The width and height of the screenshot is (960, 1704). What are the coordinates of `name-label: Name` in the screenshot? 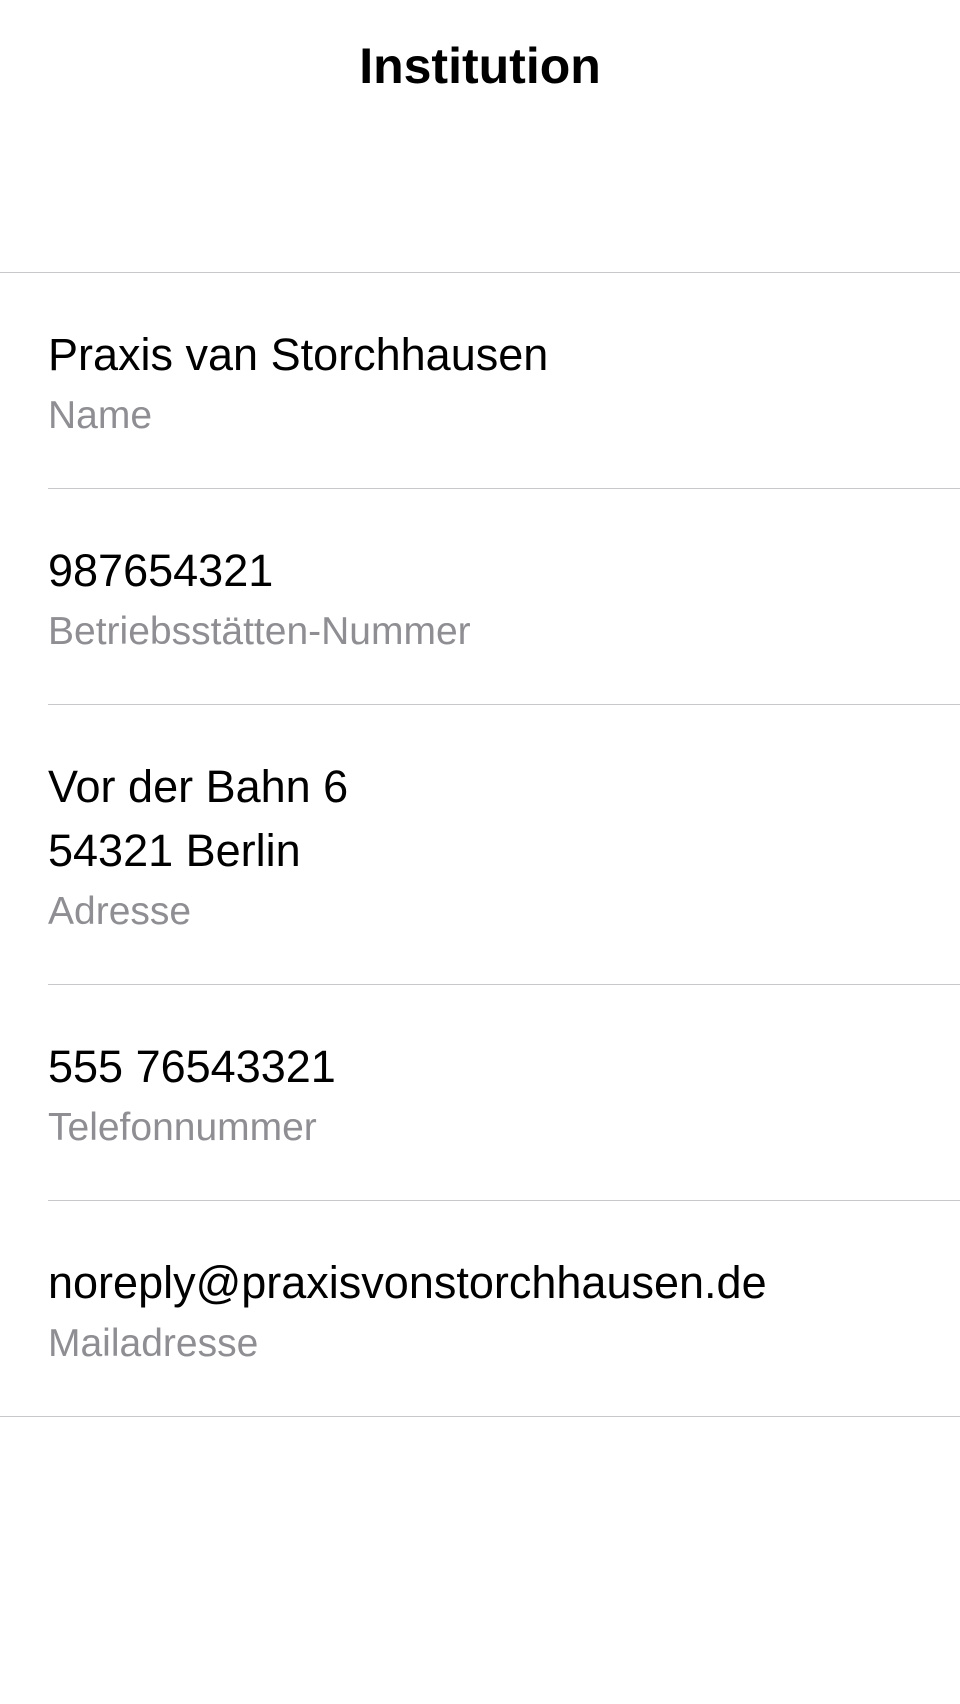 It's located at (100, 415).